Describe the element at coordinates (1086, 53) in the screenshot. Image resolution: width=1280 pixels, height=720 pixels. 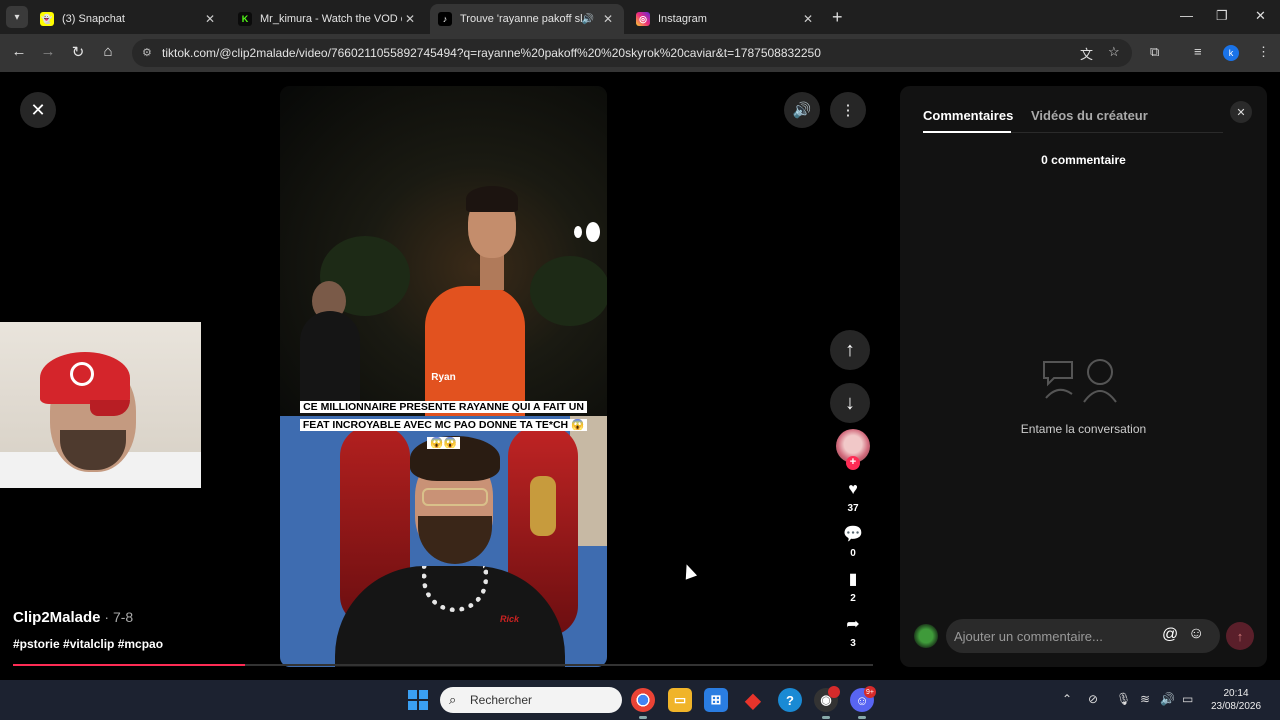
I see `translate-icon: 文` at that location.